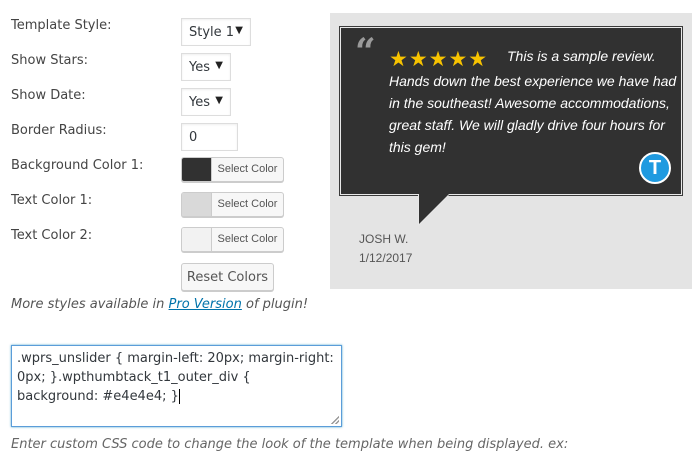 The width and height of the screenshot is (697, 459). Describe the element at coordinates (227, 277) in the screenshot. I see `reset-colors-button: Reset Colors` at that location.